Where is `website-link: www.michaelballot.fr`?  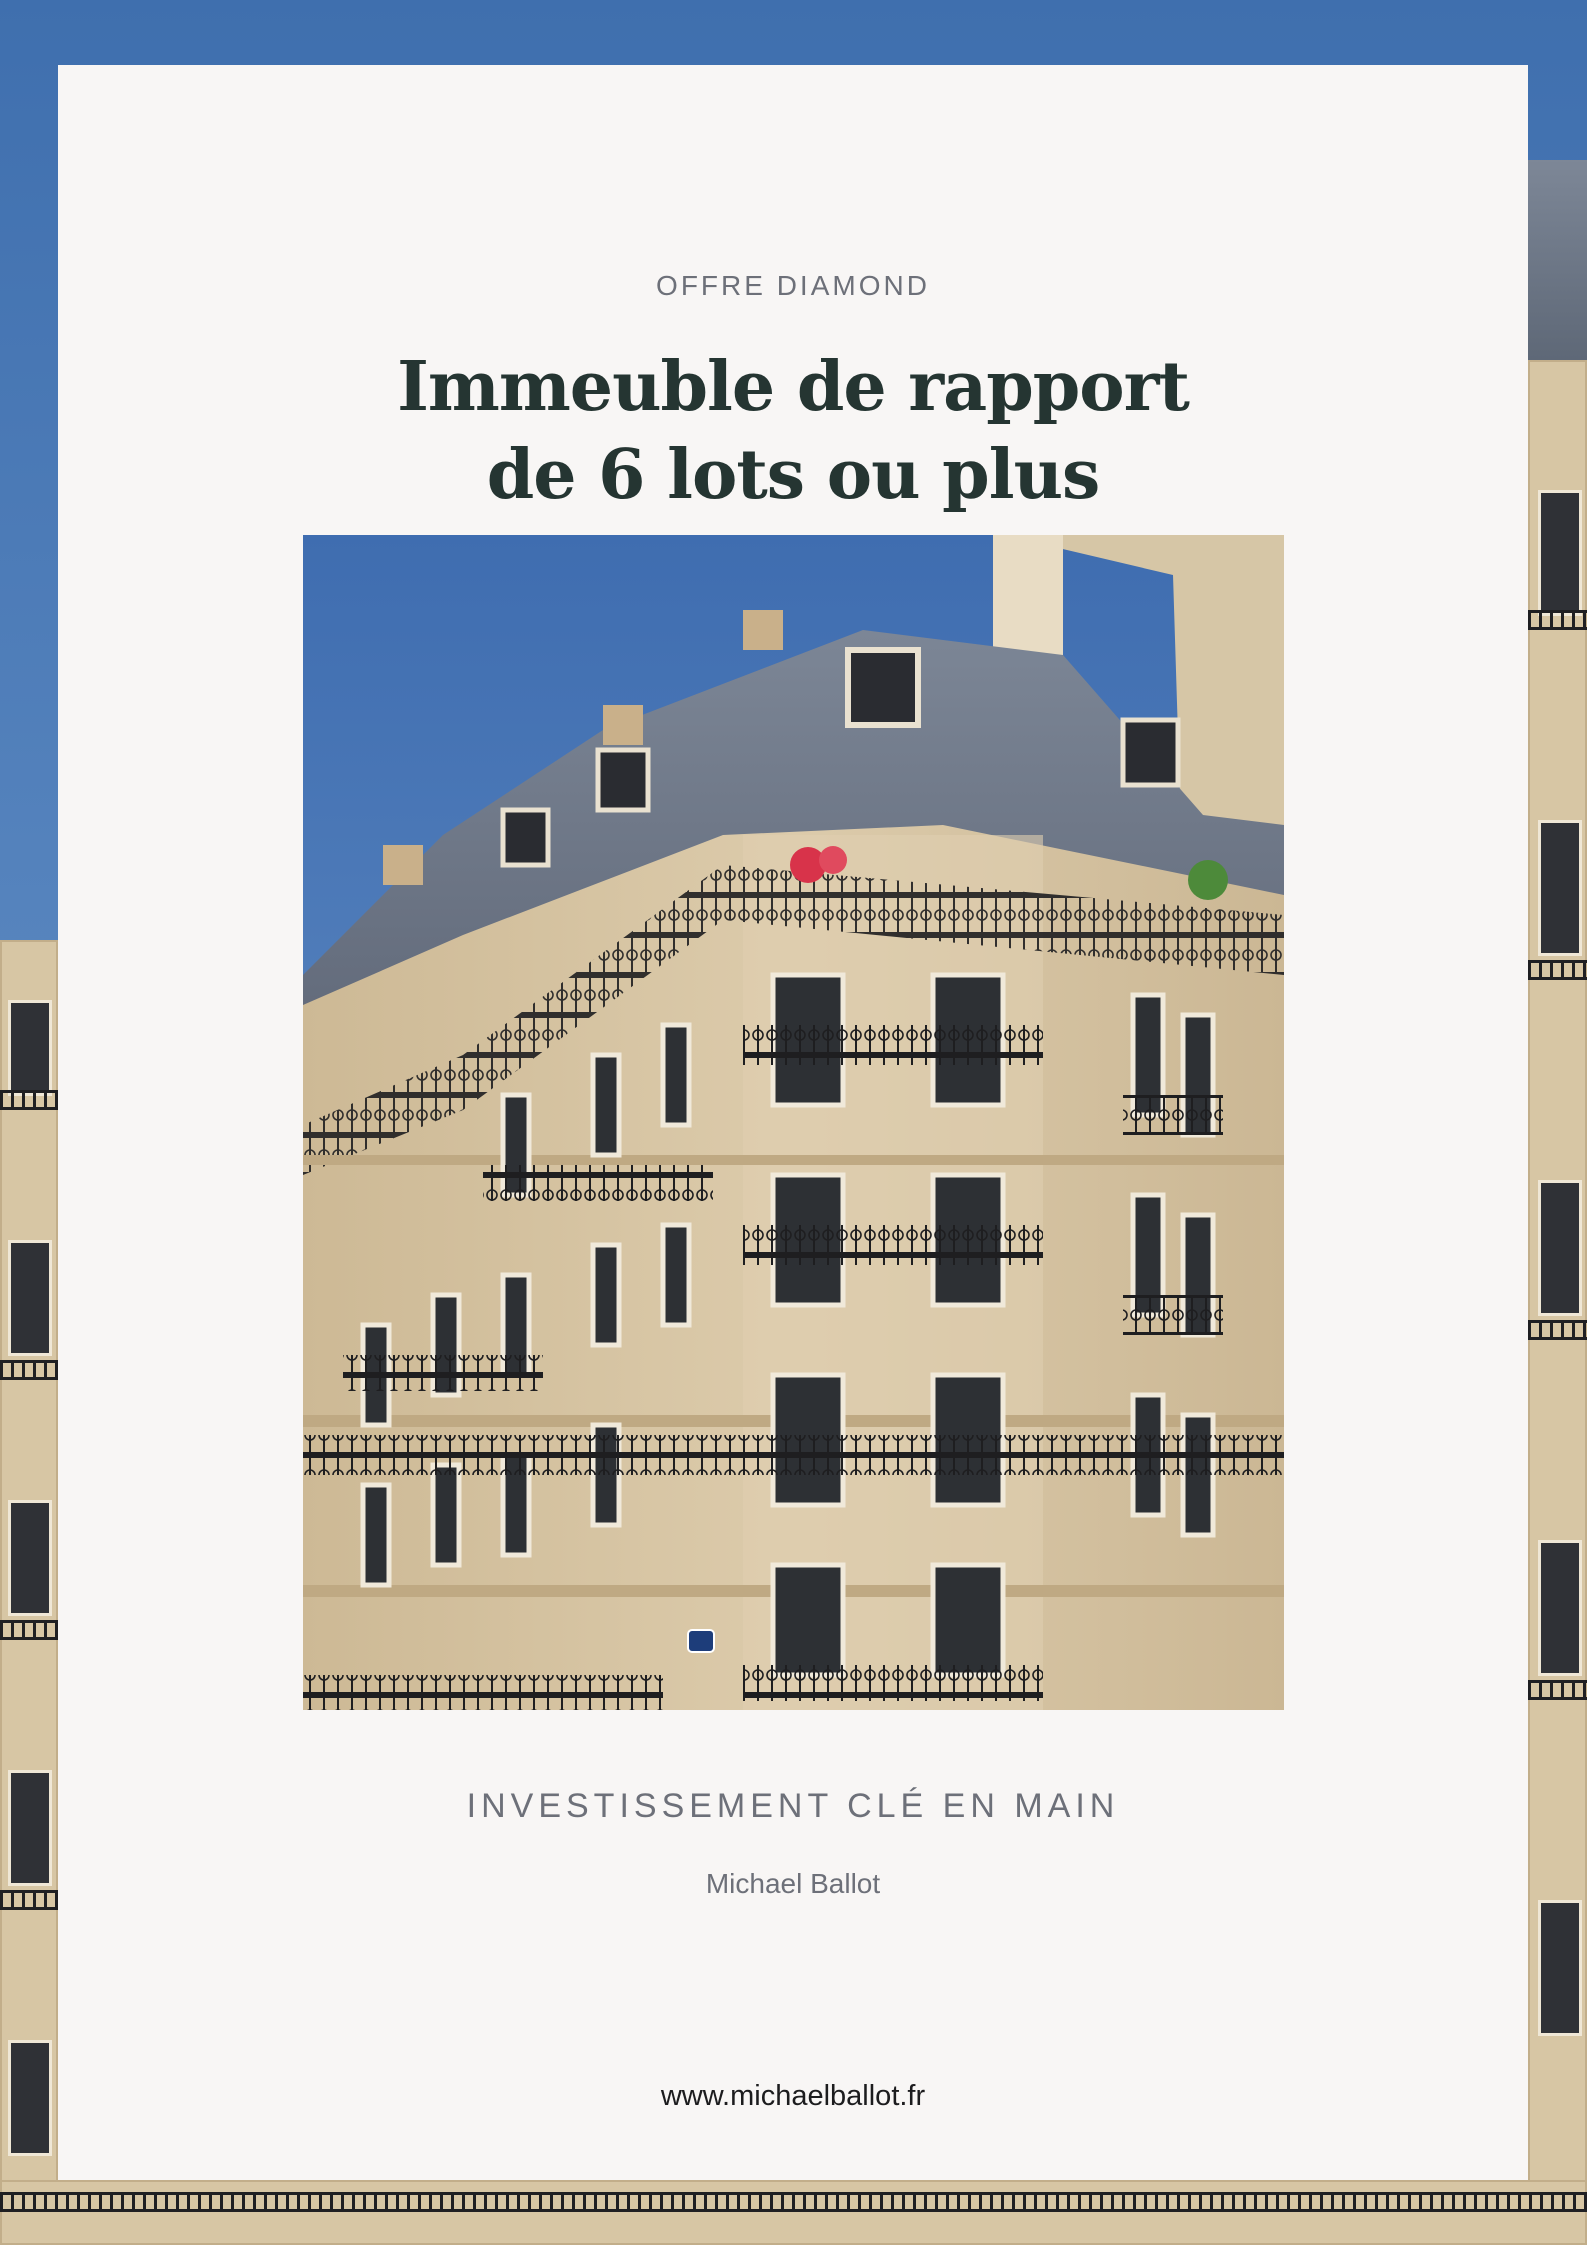 website-link: www.michaelballot.fr is located at coordinates (793, 2096).